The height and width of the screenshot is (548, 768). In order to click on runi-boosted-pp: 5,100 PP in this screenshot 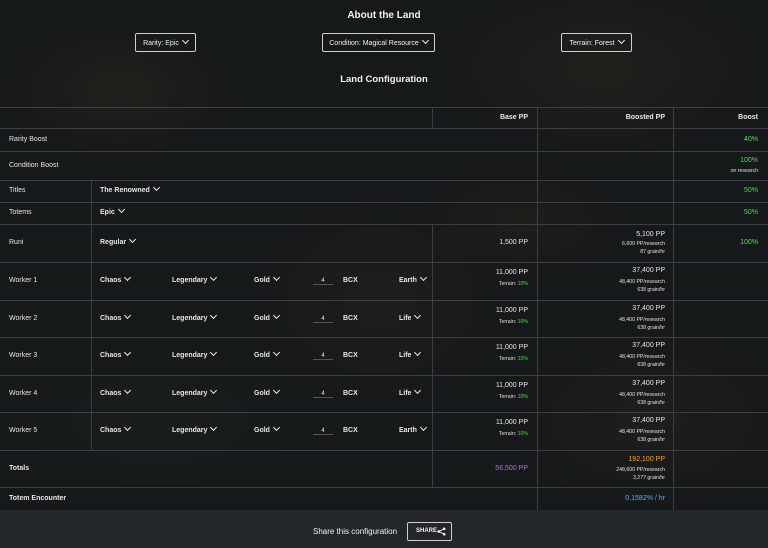, I will do `click(650, 234)`.